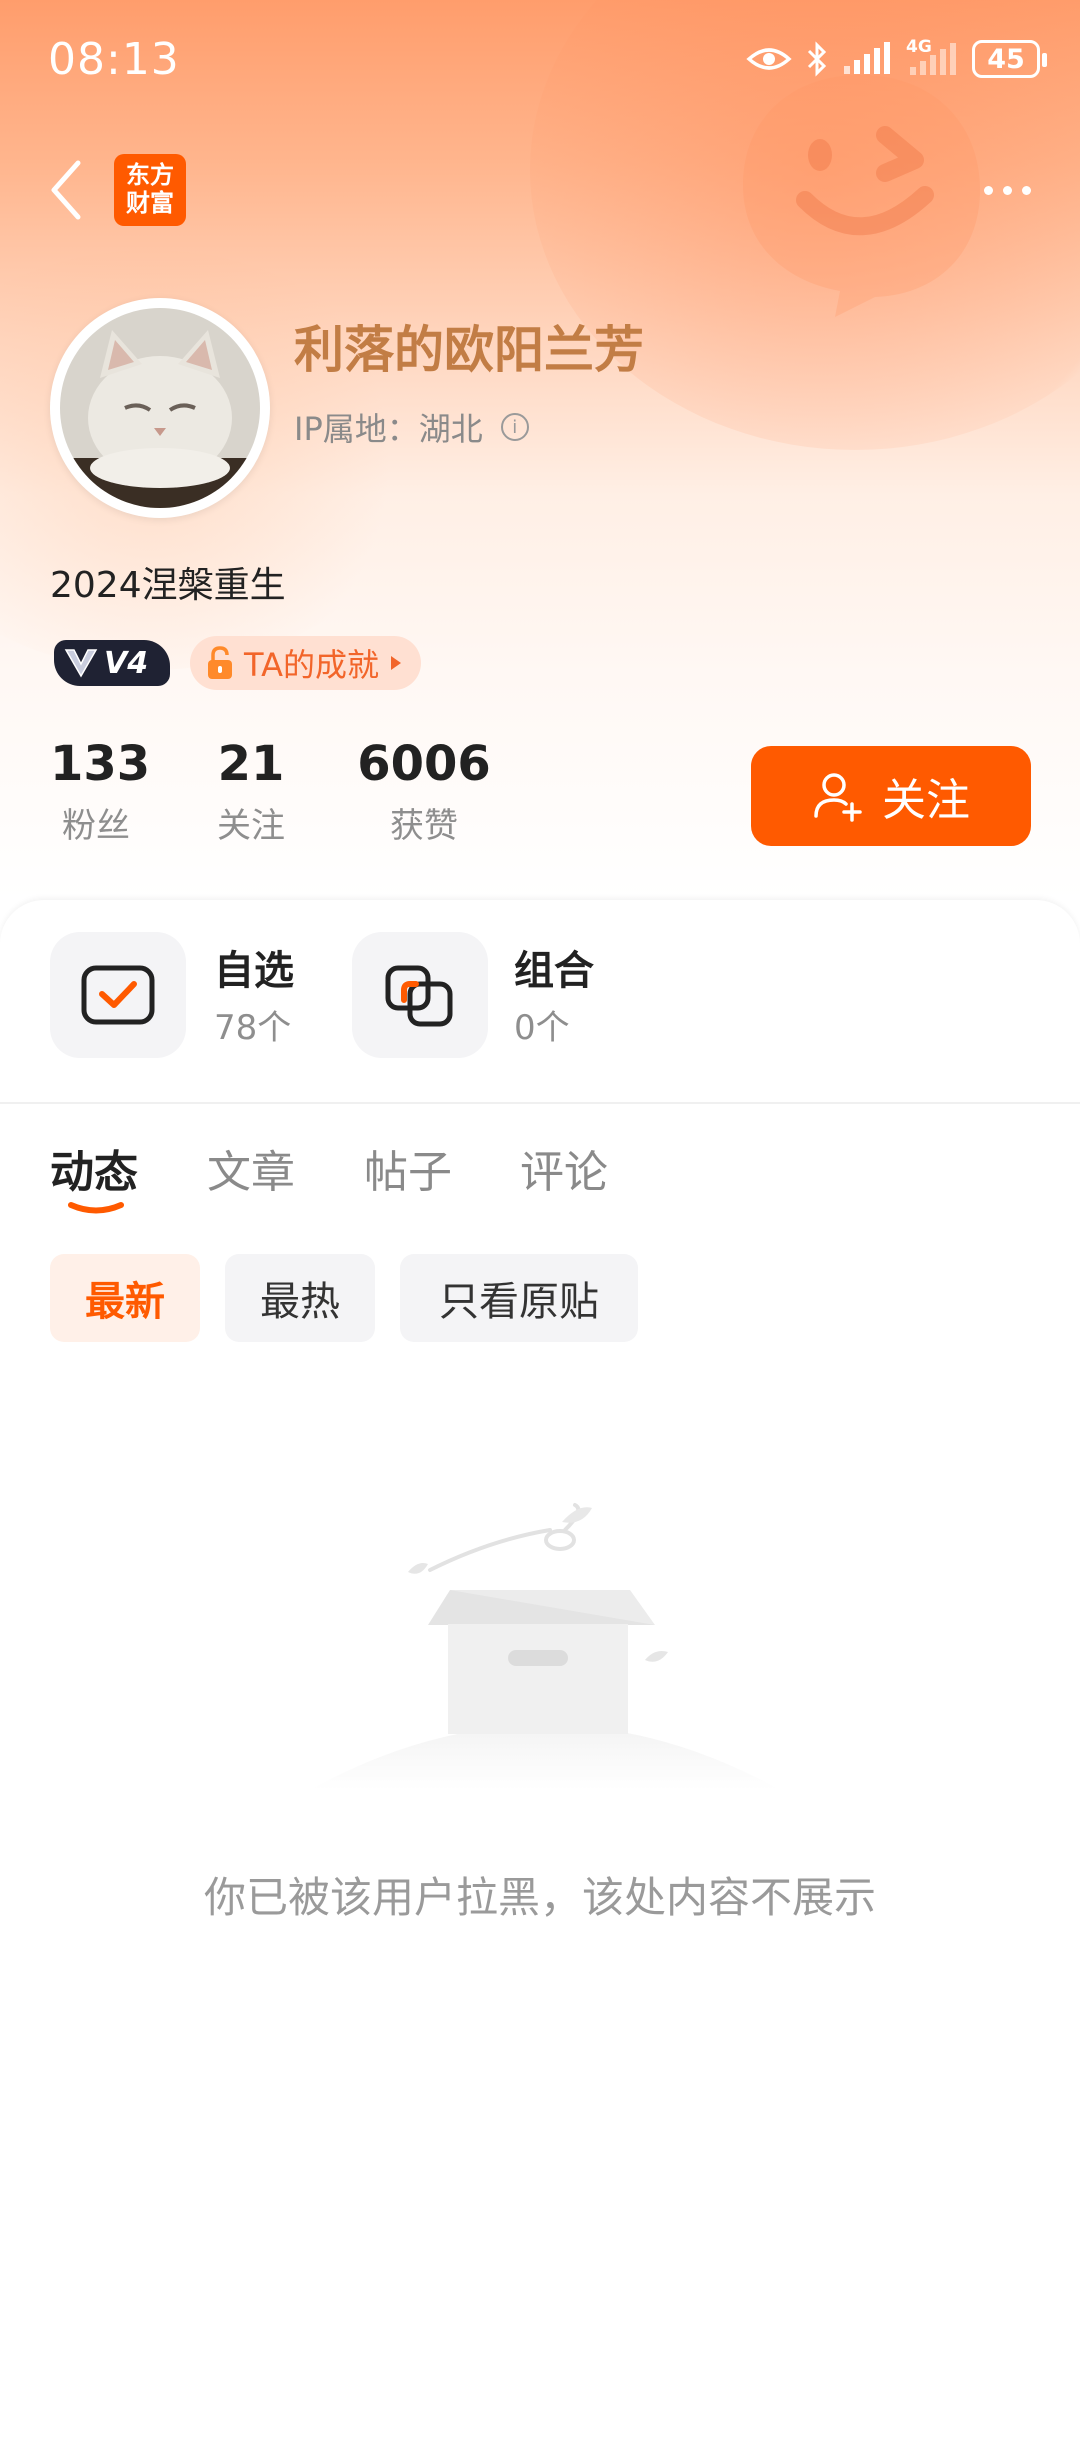  What do you see at coordinates (251, 826) in the screenshot?
I see `stat-label: 关注` at bounding box center [251, 826].